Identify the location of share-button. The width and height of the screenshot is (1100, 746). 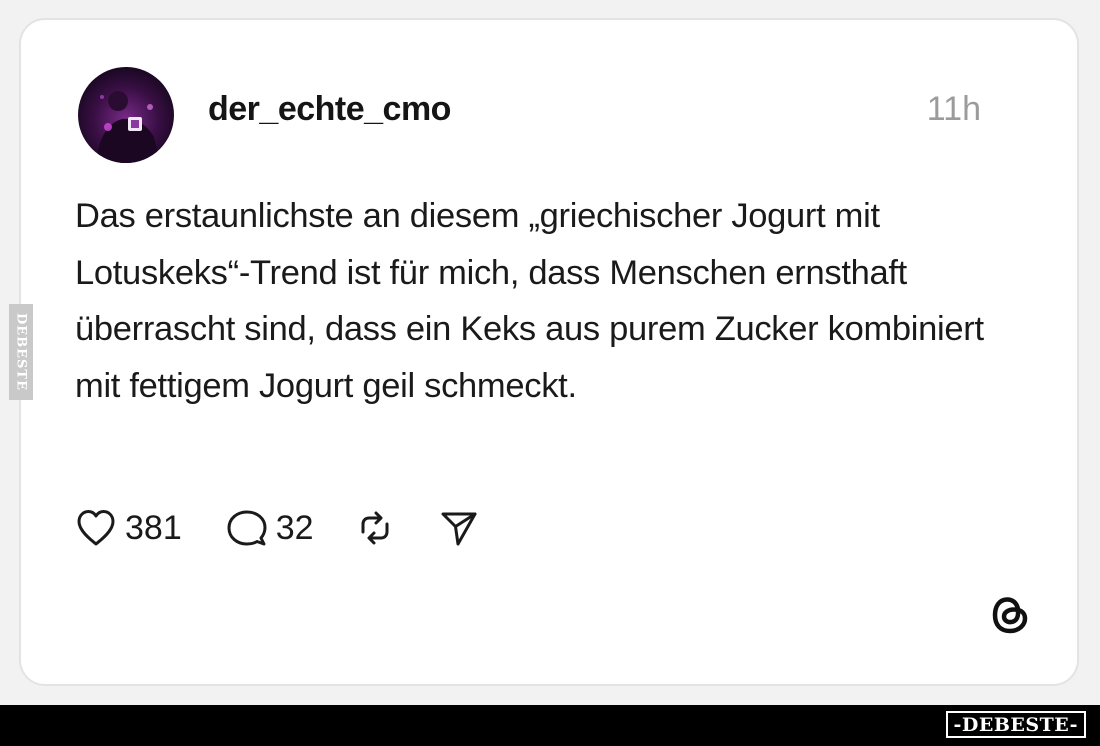
(459, 528).